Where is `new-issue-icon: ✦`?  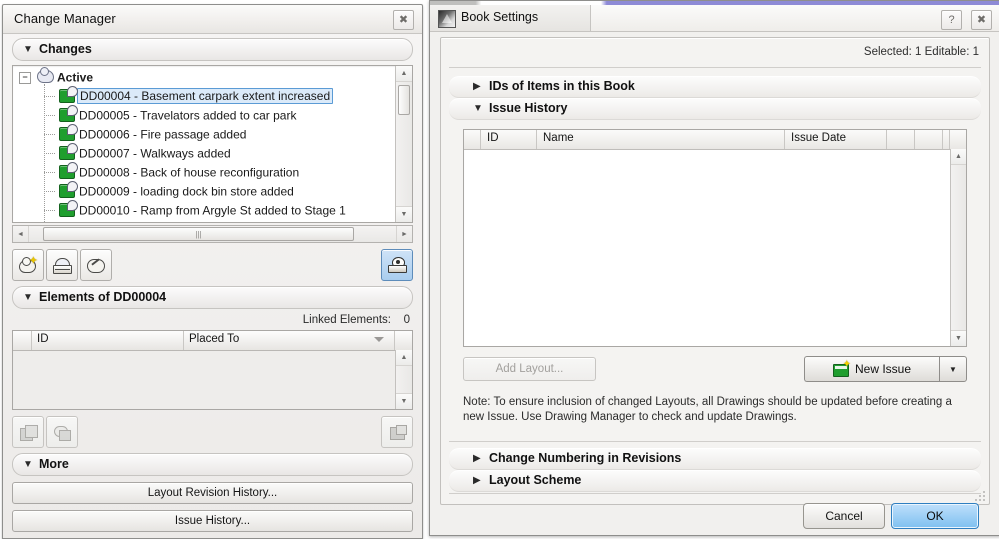
new-issue-icon: ✦ is located at coordinates (841, 368).